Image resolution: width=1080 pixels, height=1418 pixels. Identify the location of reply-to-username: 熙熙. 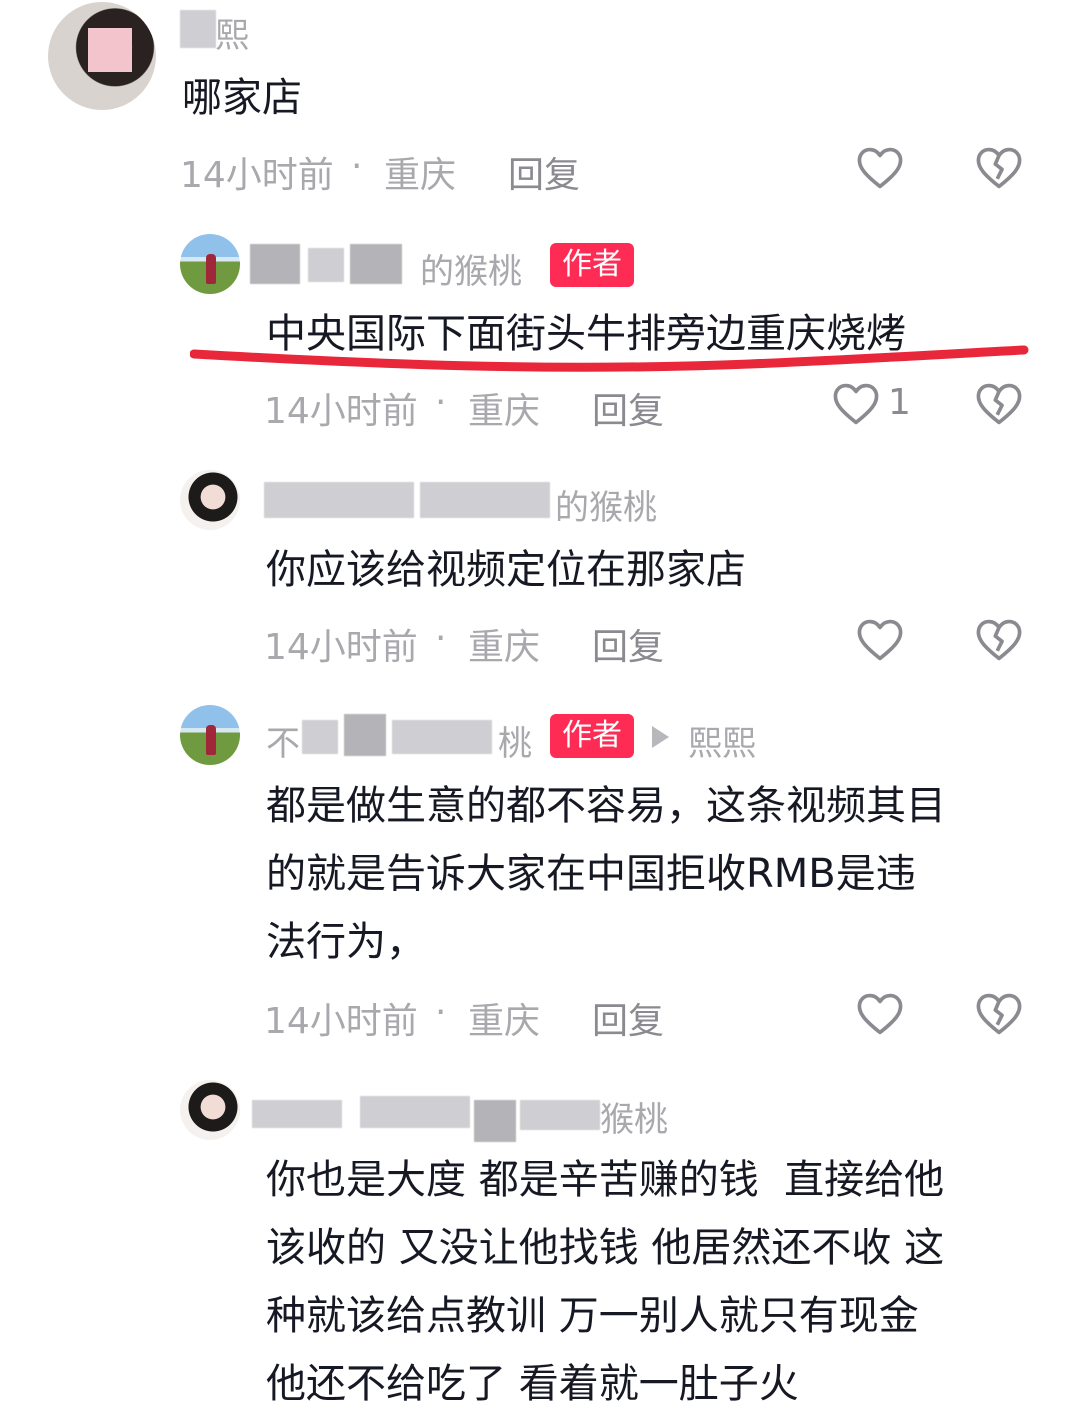
(722, 740).